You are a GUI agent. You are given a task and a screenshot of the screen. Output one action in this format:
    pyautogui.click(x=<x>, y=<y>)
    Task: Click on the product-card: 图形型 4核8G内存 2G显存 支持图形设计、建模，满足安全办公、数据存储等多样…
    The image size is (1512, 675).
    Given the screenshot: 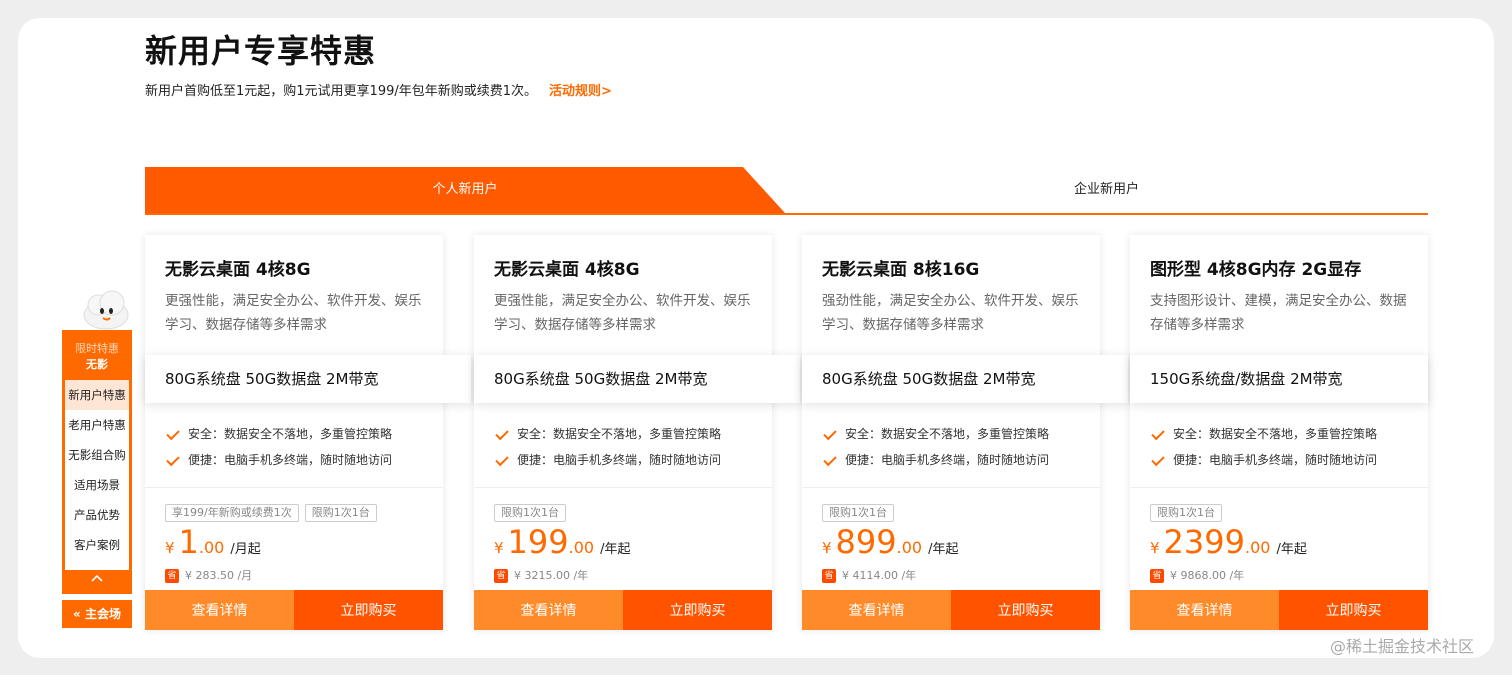 What is the action you would take?
    pyautogui.click(x=1279, y=432)
    